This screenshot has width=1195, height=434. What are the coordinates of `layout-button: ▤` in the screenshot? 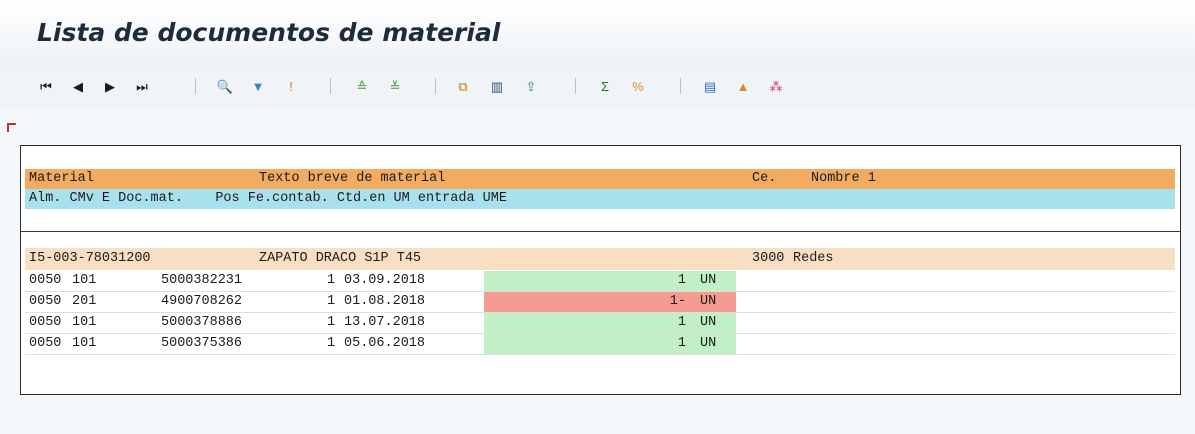 It's located at (710, 86).